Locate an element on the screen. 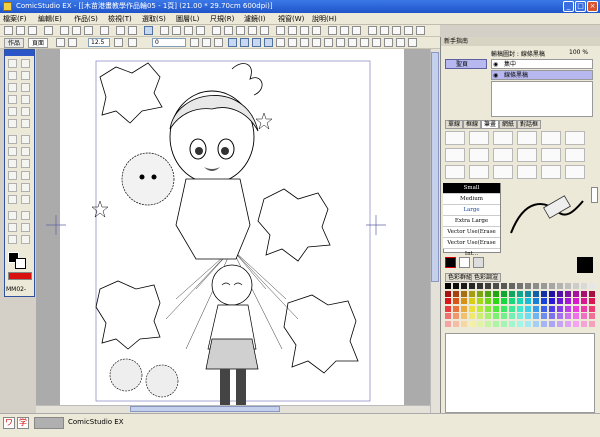  grid-icon is located at coordinates (280, 30).